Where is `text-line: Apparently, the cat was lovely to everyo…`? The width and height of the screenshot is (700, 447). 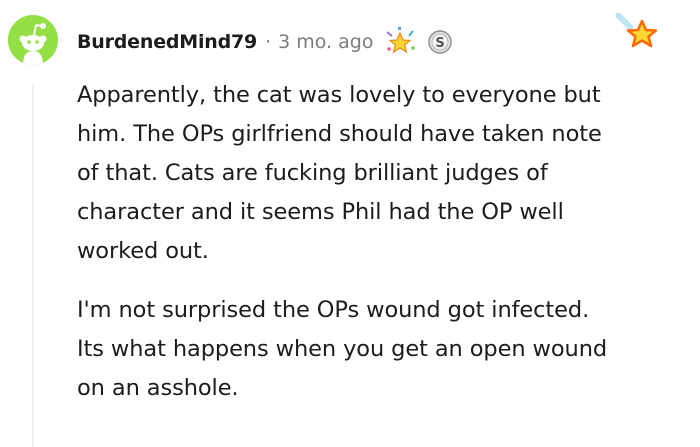
text-line: Apparently, the cat was lovely to everyo… is located at coordinates (339, 95).